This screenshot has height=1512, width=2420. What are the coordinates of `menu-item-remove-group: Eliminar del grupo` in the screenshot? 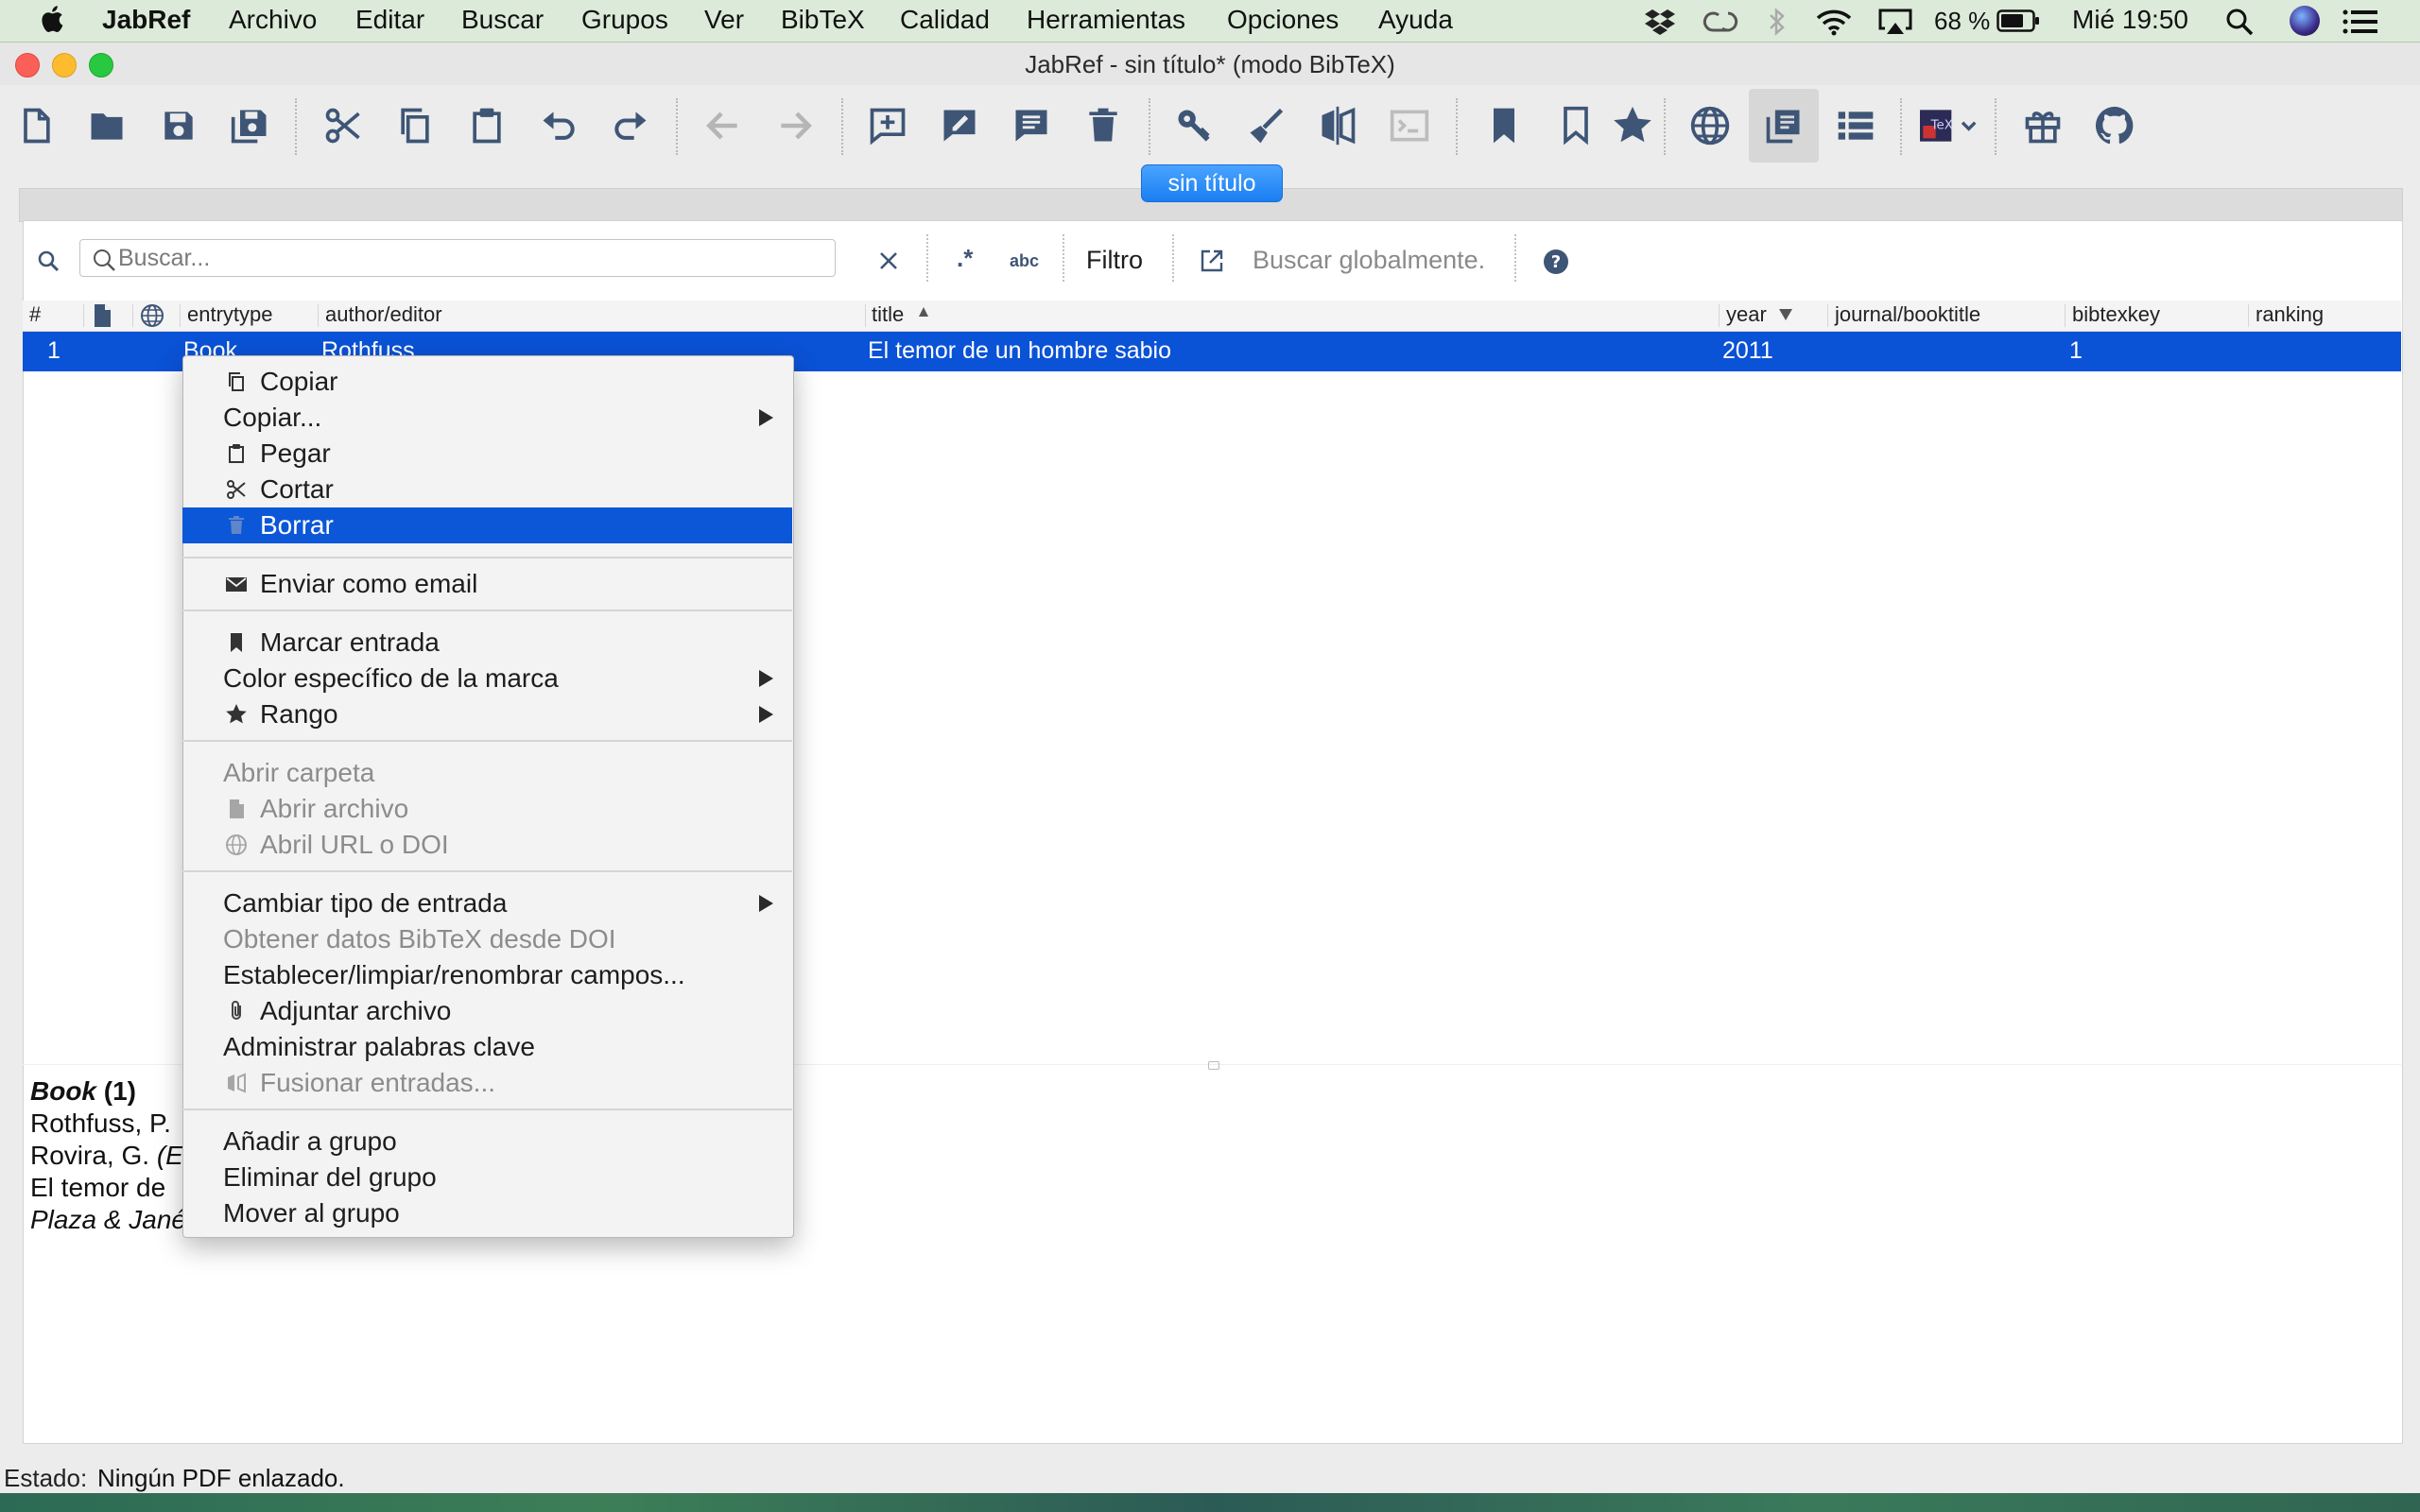 It's located at (487, 1177).